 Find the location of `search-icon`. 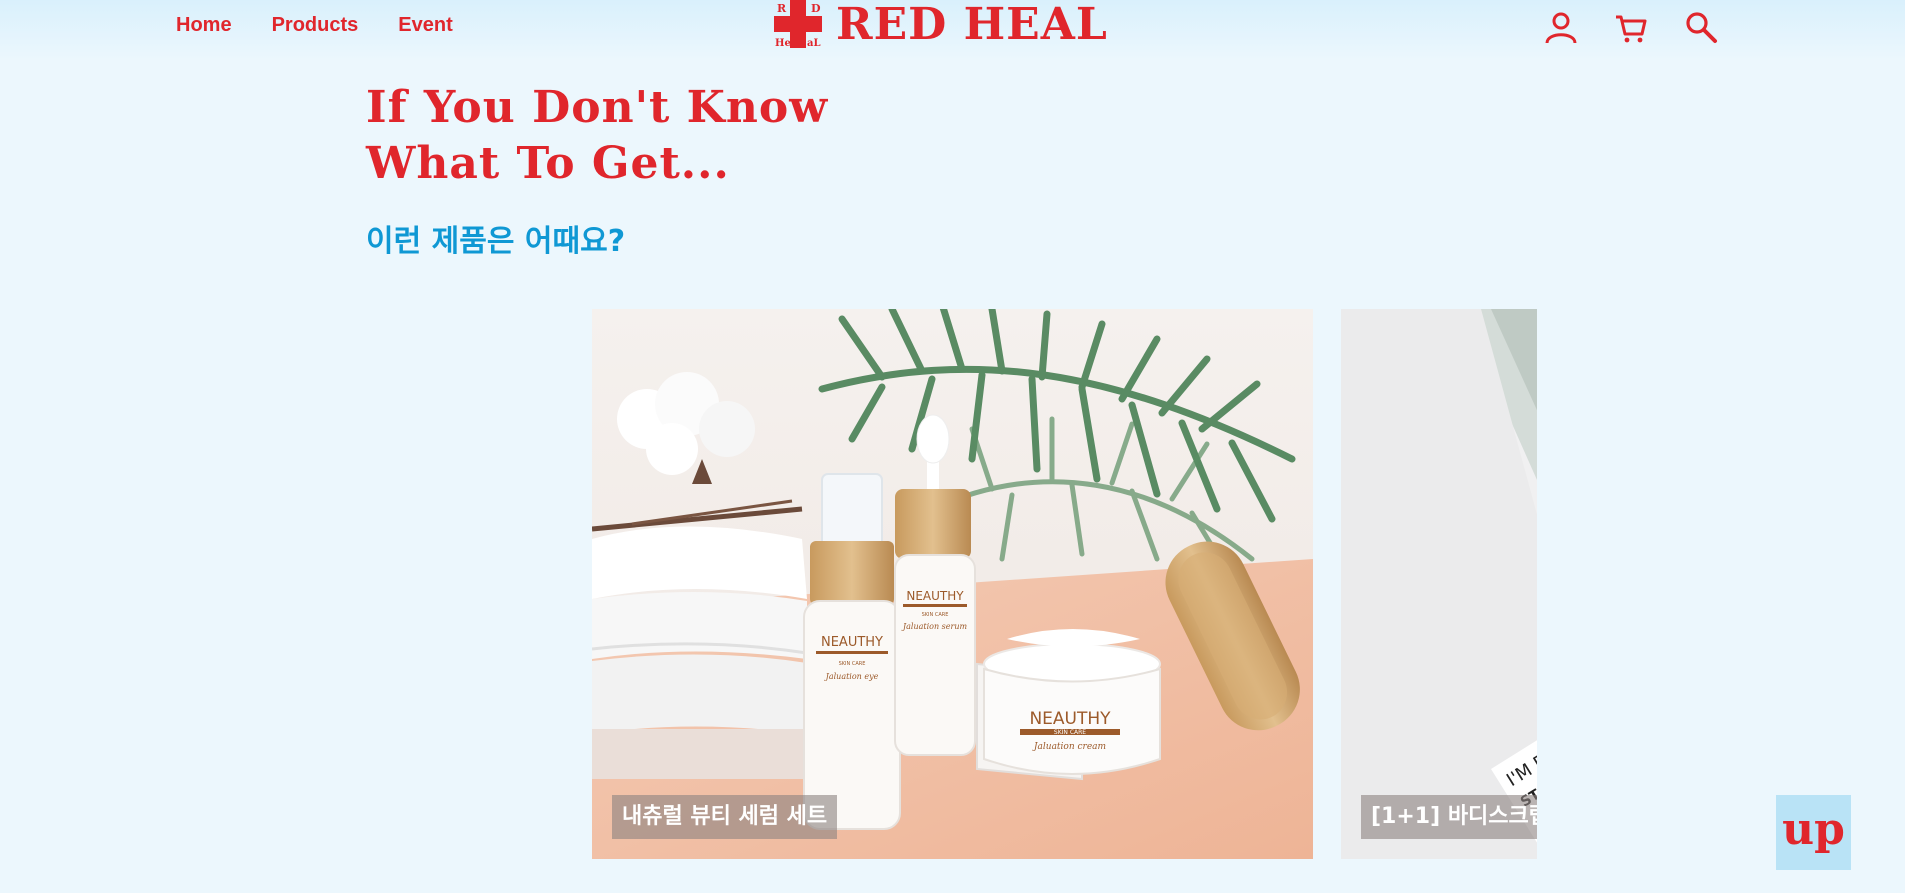

search-icon is located at coordinates (1701, 27).